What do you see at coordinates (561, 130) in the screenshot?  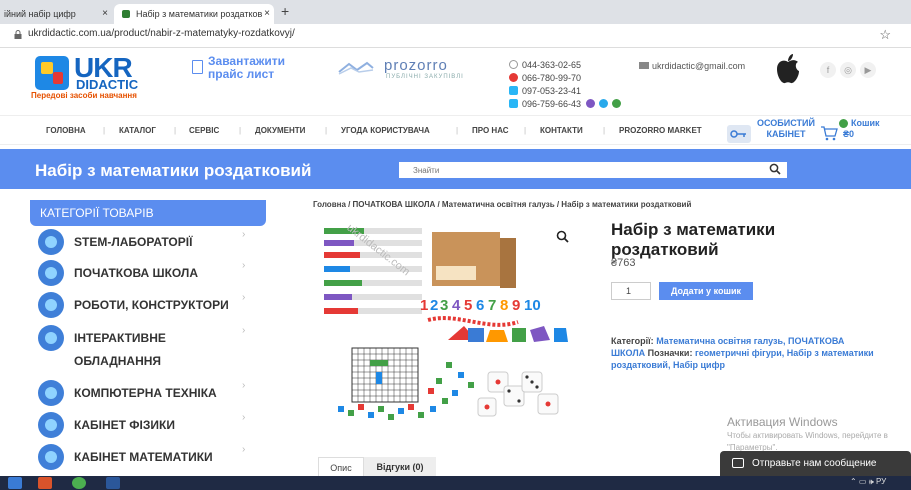 I see `nav-contacts: КОНТАКТИ` at bounding box center [561, 130].